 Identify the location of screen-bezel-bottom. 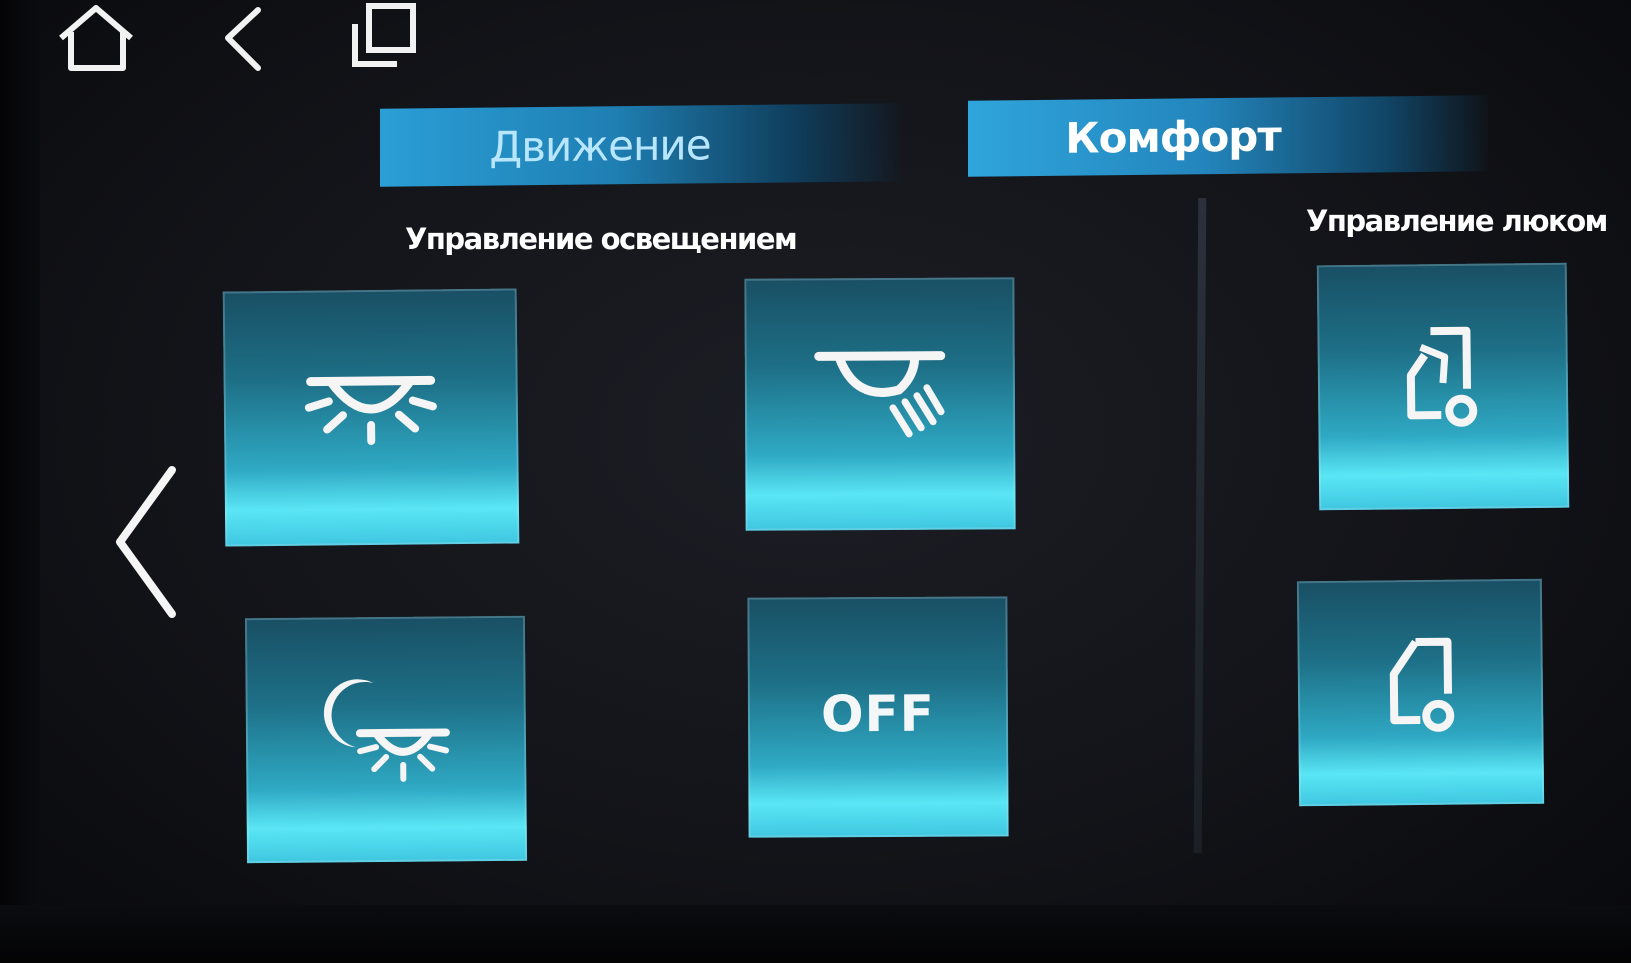
(815, 934).